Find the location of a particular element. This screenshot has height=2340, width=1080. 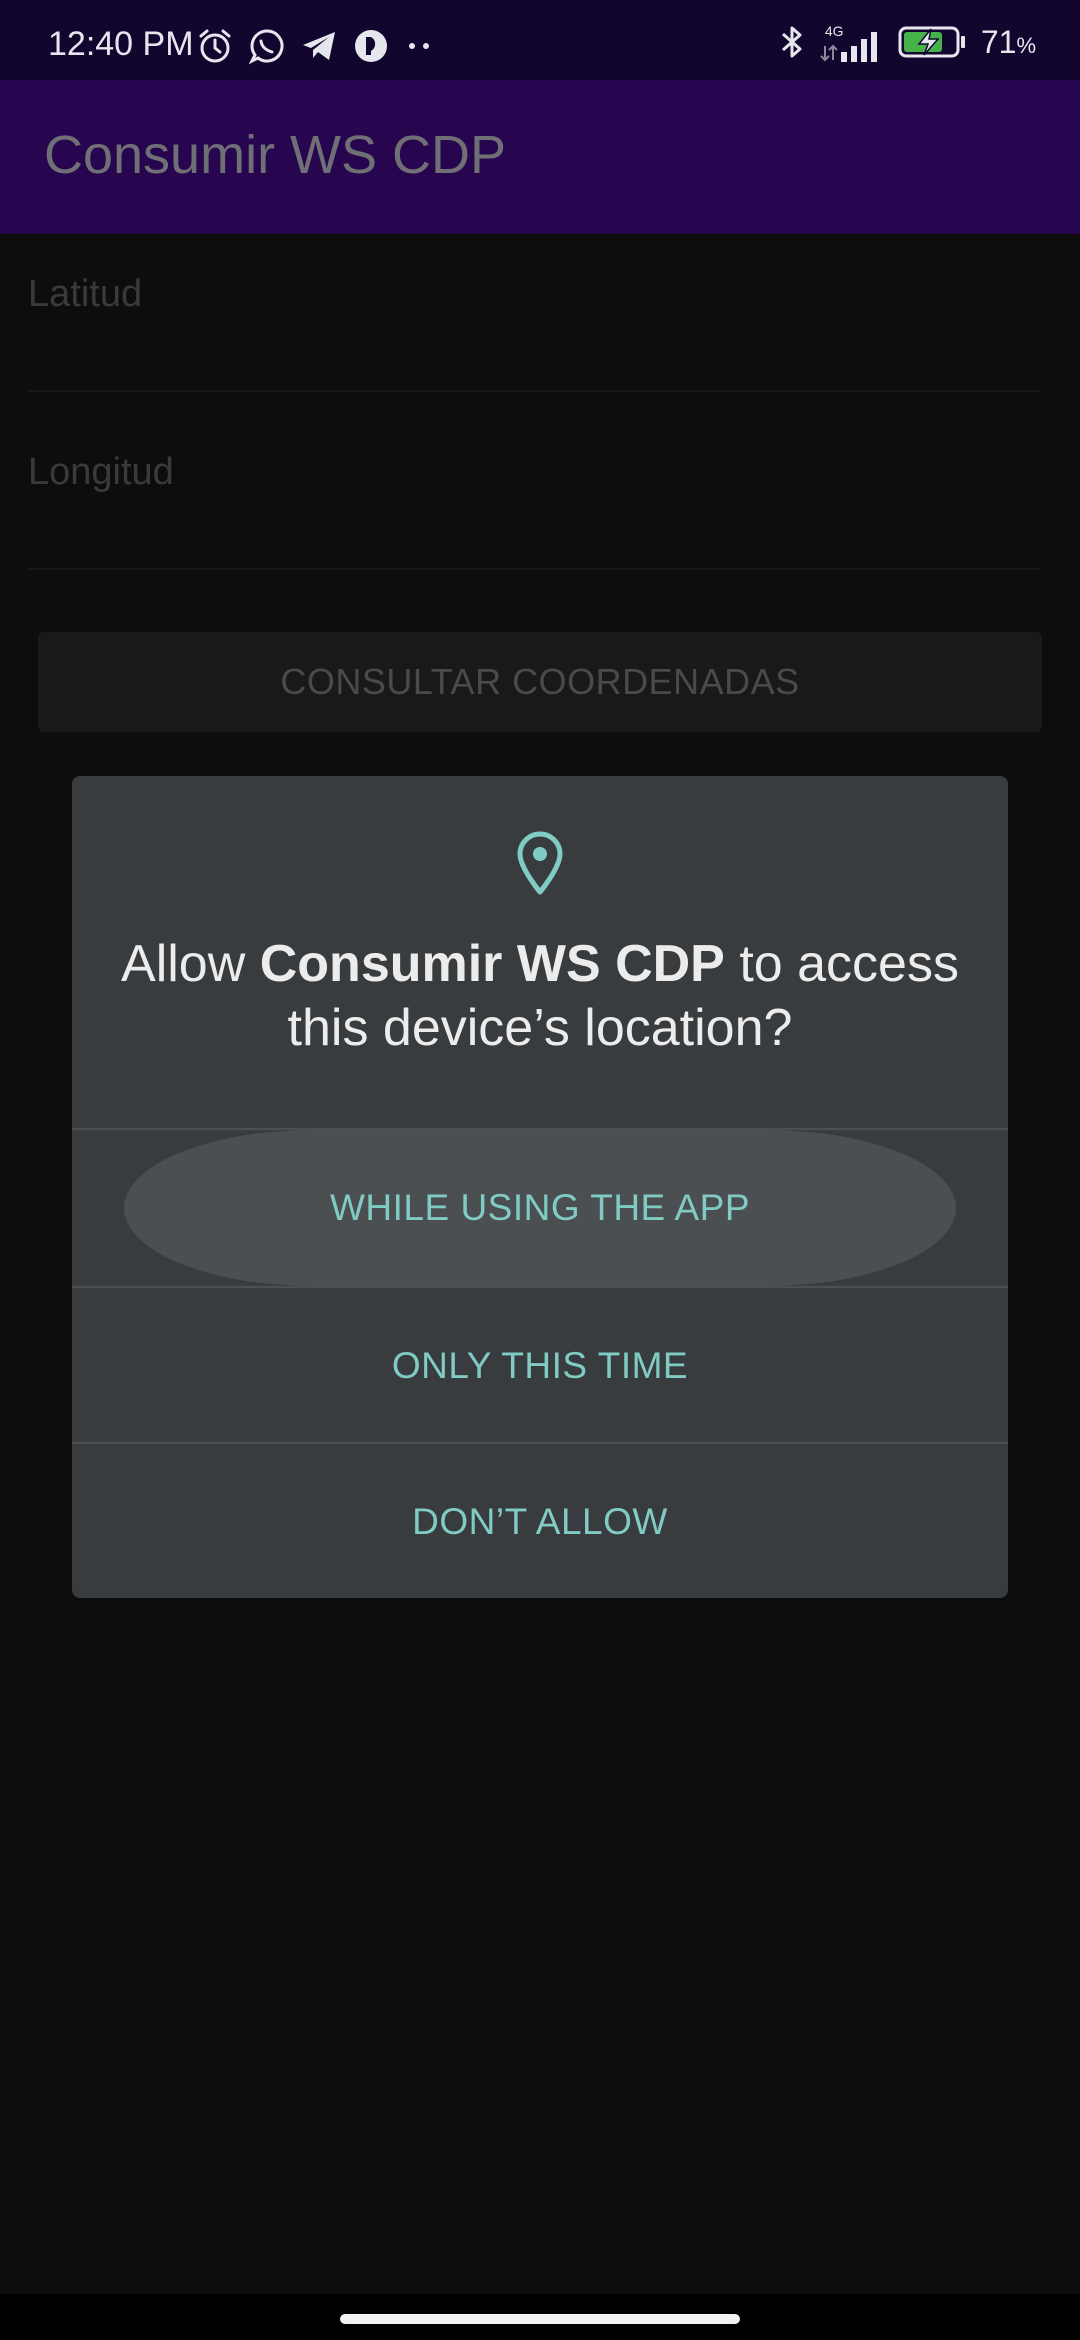

while-using-the-app-label: WHILE USING THE APP is located at coordinates (540, 1207).